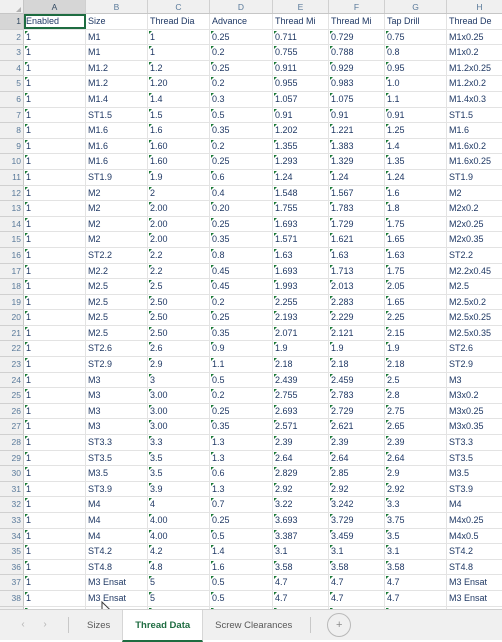 The width and height of the screenshot is (502, 642). I want to click on table-cell: 2.64, so click(357, 458).